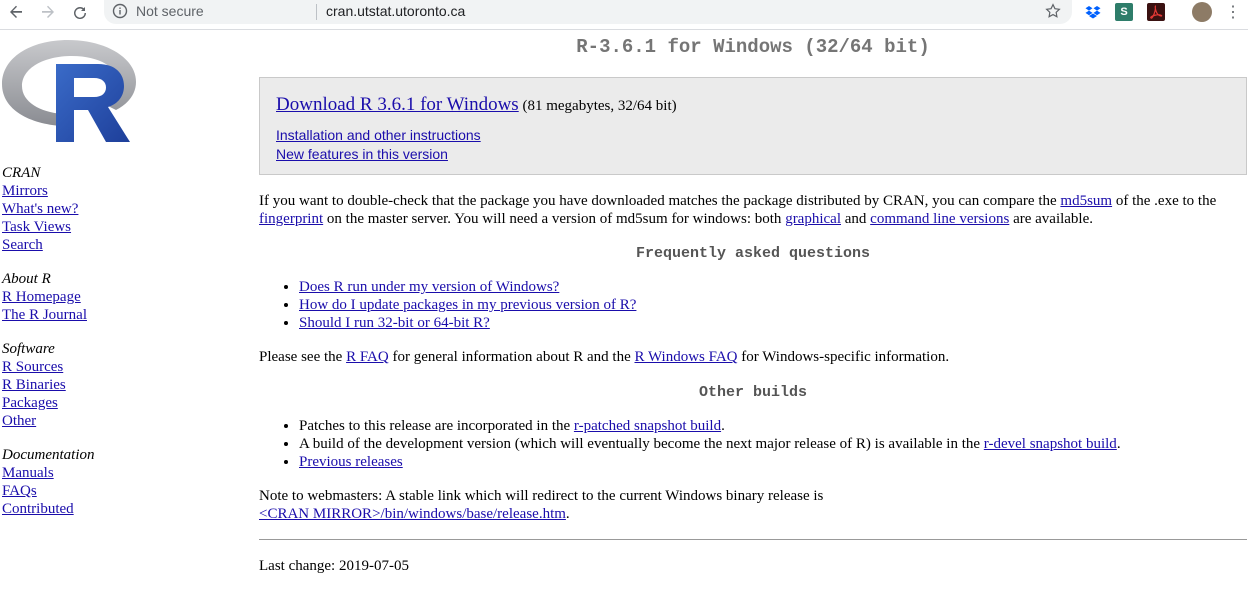  Describe the element at coordinates (378, 135) in the screenshot. I see `installation-instructions-link: Installation and other instructions` at that location.